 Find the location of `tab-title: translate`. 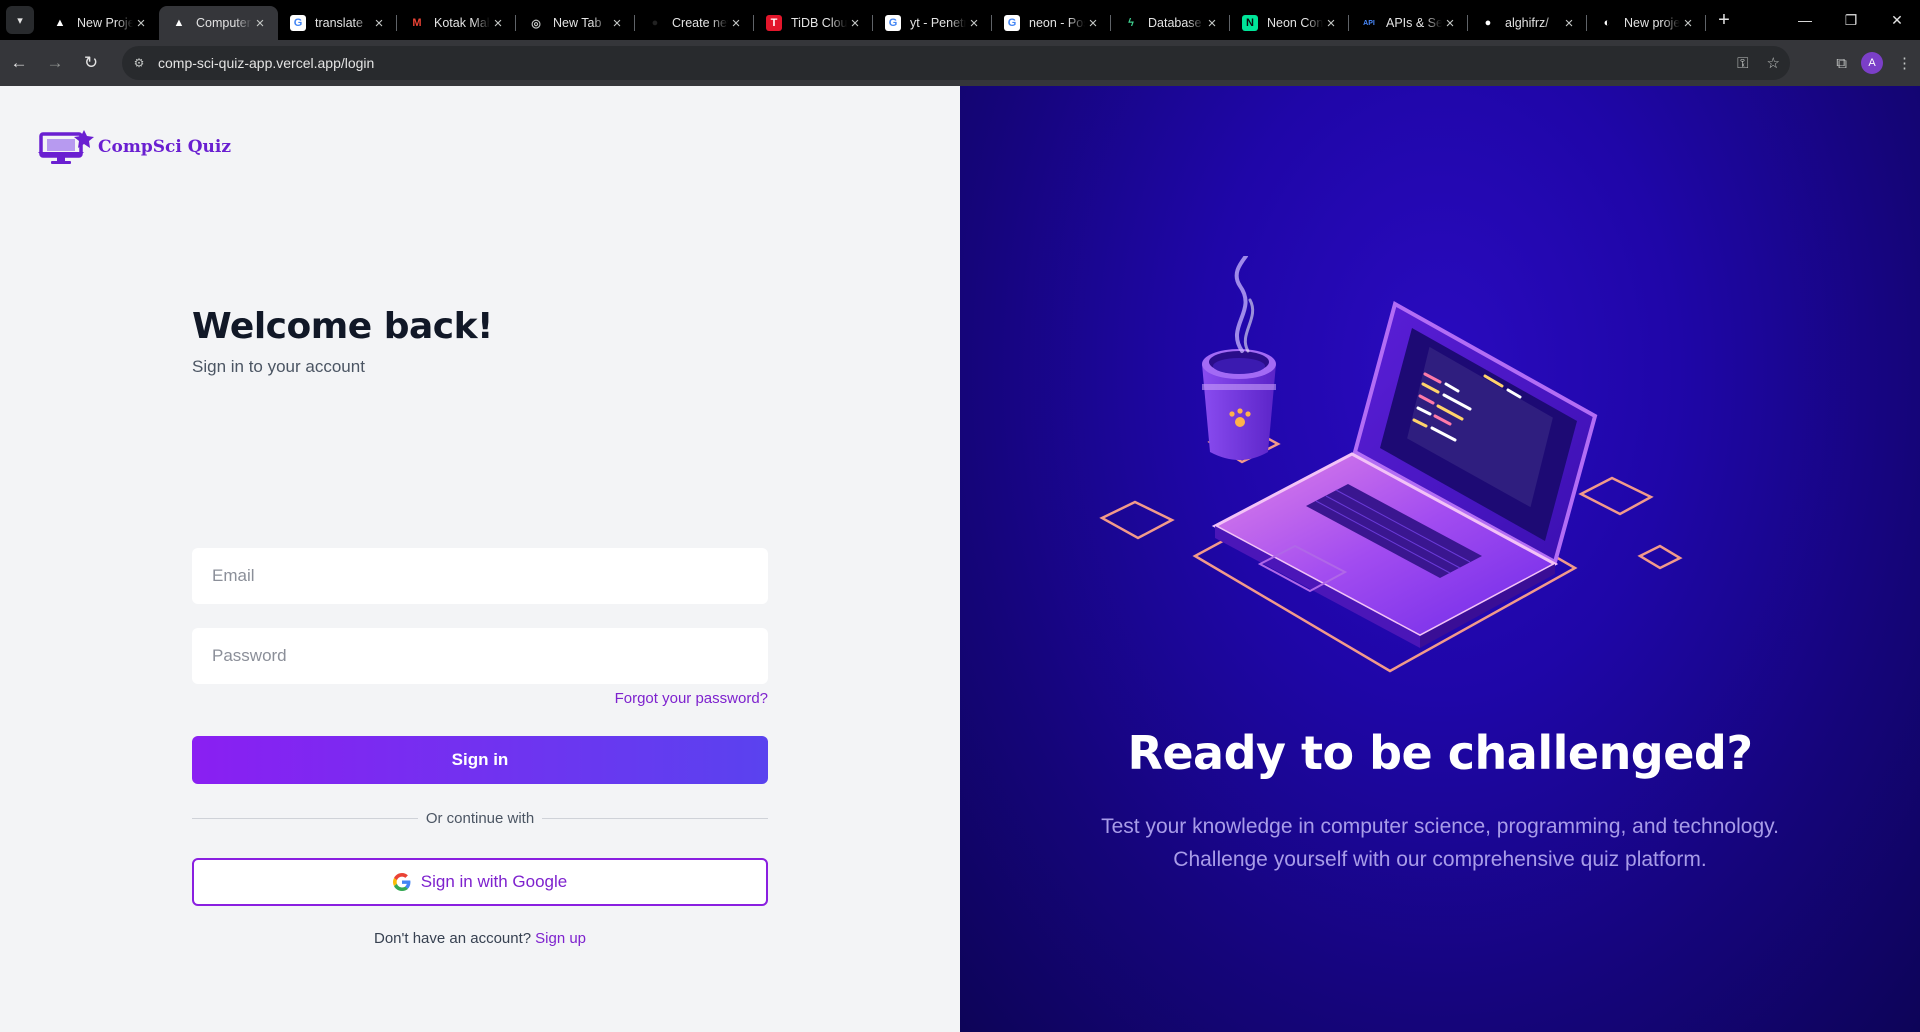

tab-title: translate is located at coordinates (339, 23).